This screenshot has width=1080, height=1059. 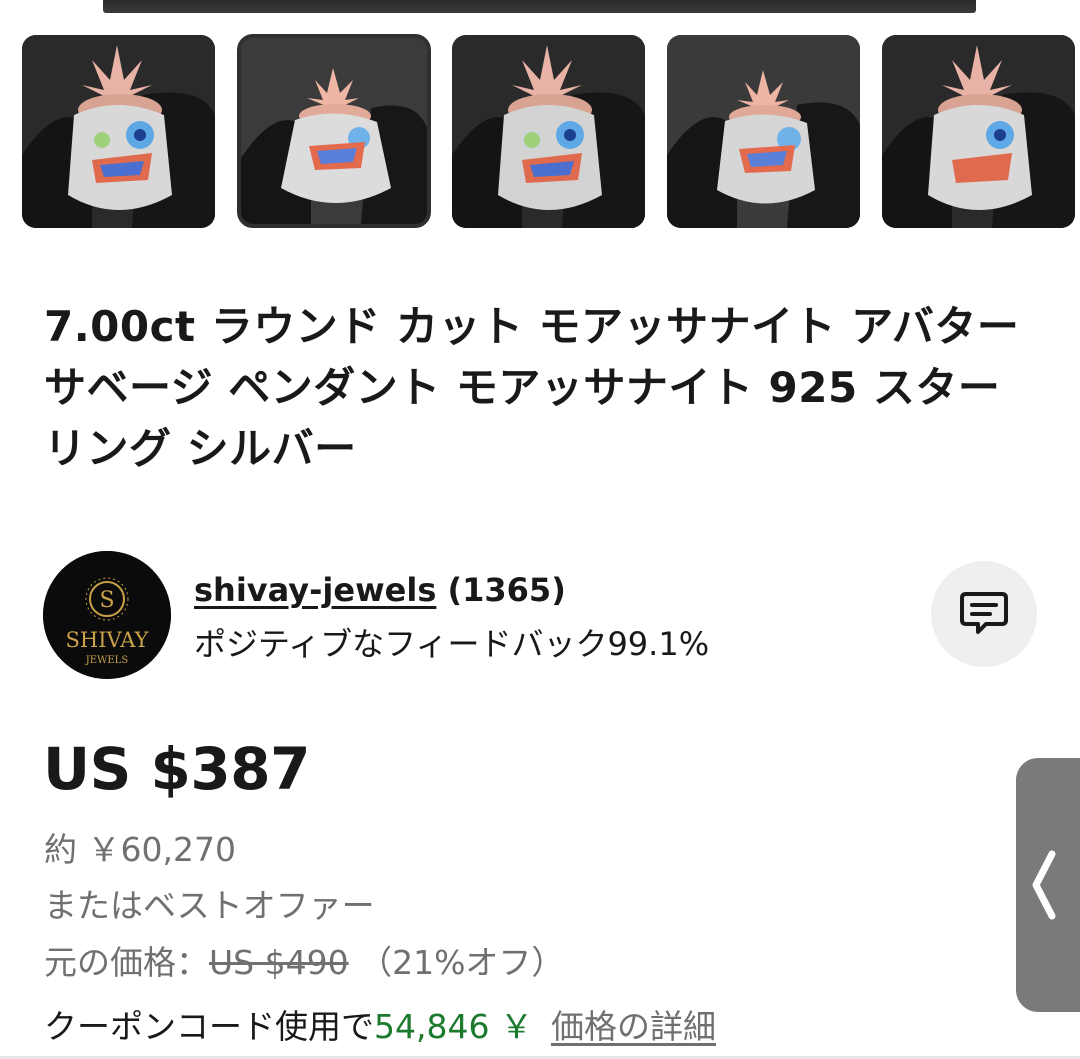 I want to click on original-price-line: 元の価格：US $490 （21%オフ）, so click(x=304, y=960).